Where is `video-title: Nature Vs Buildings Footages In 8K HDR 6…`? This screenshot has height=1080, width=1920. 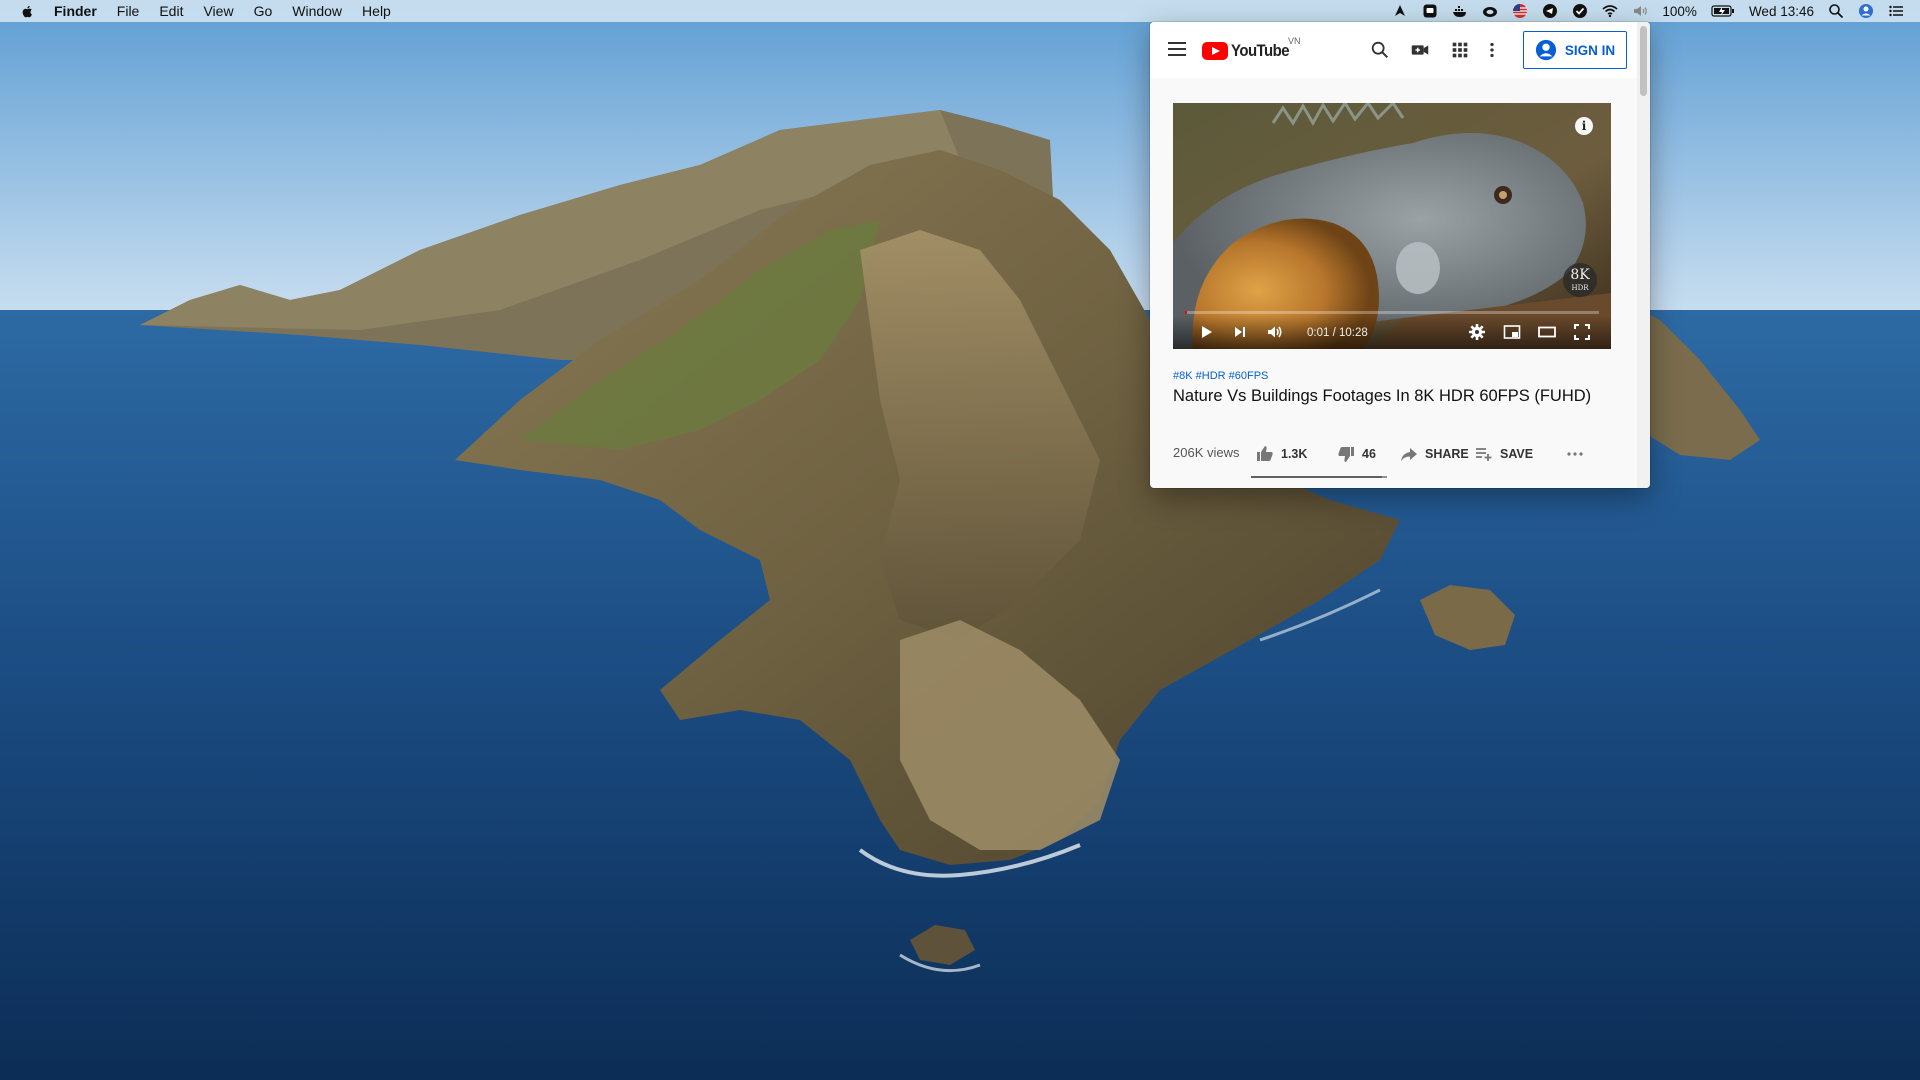 video-title: Nature Vs Buildings Footages In 8K HDR 6… is located at coordinates (1382, 396).